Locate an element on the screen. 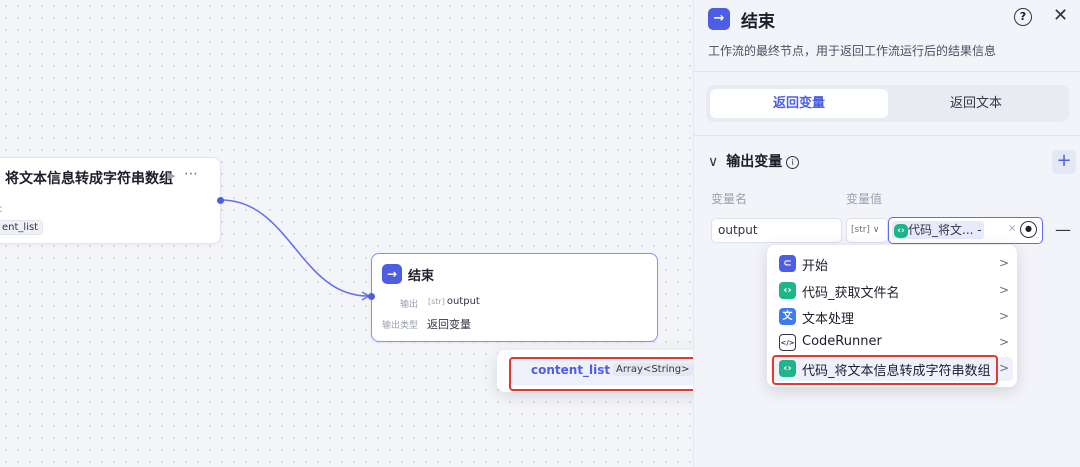 The width and height of the screenshot is (1080, 467). more-icon: ⋯ is located at coordinates (191, 174).